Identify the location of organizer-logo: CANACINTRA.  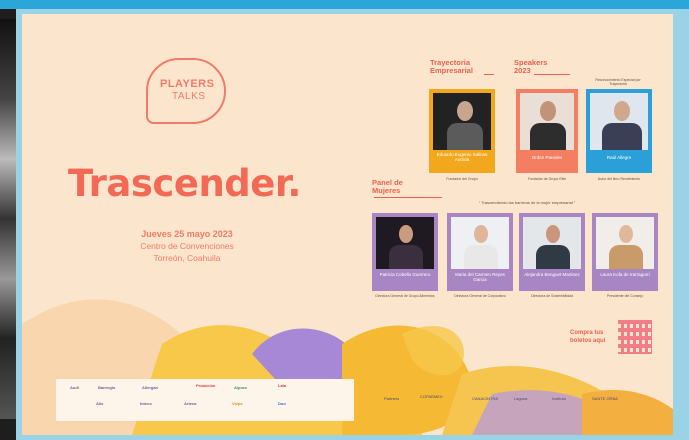
(485, 398).